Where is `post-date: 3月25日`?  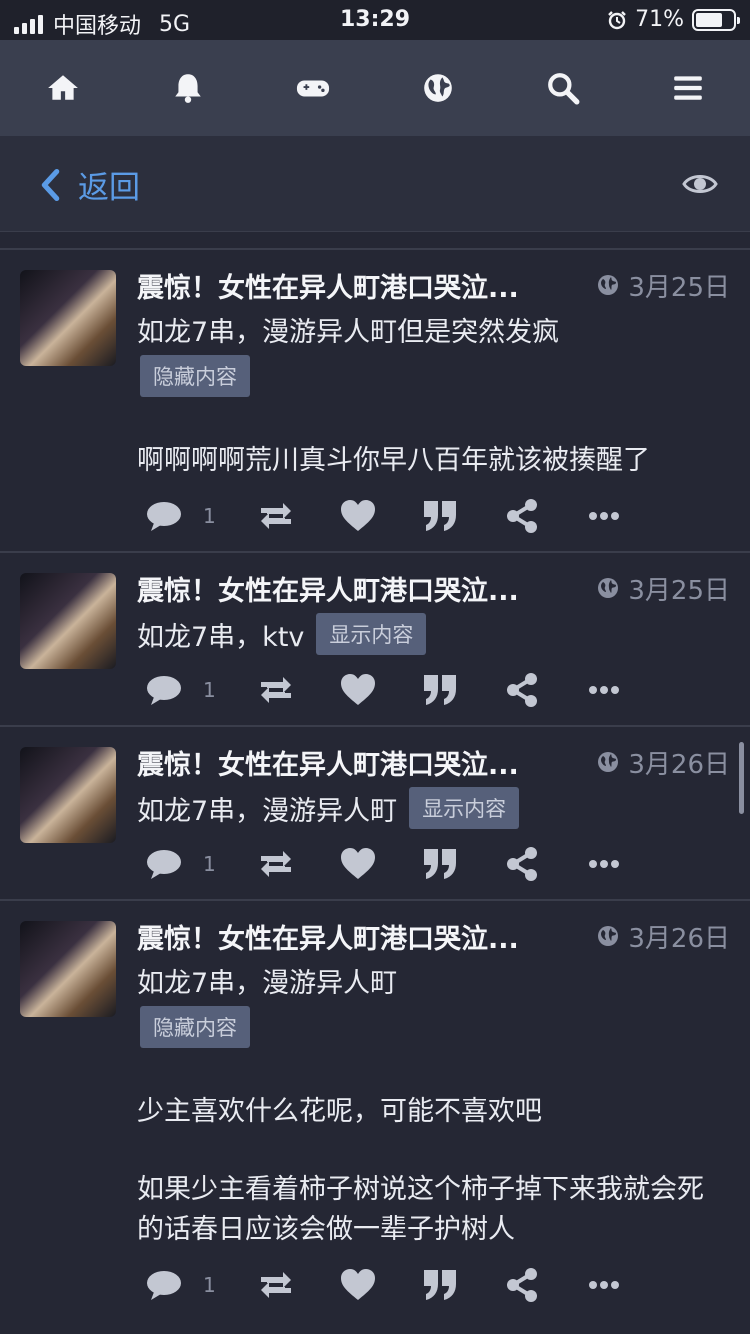 post-date: 3月25日 is located at coordinates (663, 285).